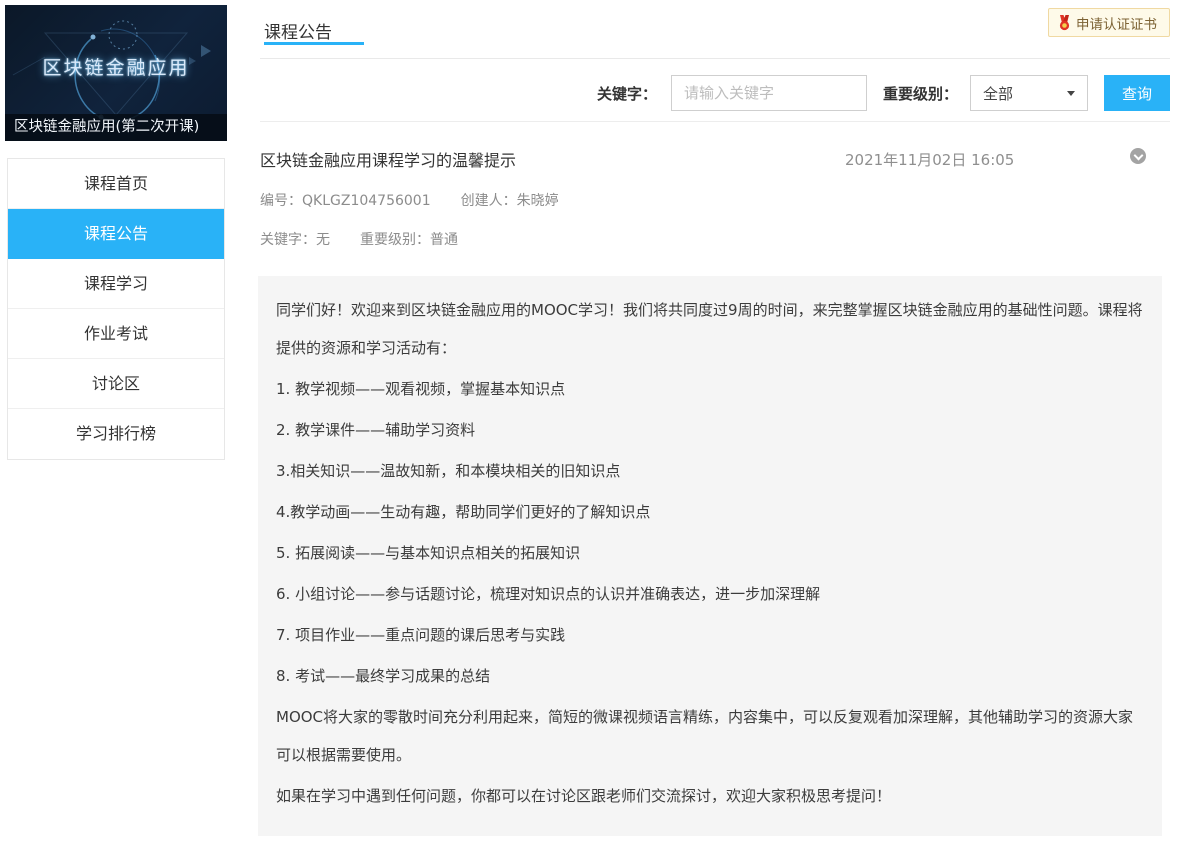 The width and height of the screenshot is (1184, 850). Describe the element at coordinates (395, 240) in the screenshot. I see `meta-level-label: 重要级别：` at that location.